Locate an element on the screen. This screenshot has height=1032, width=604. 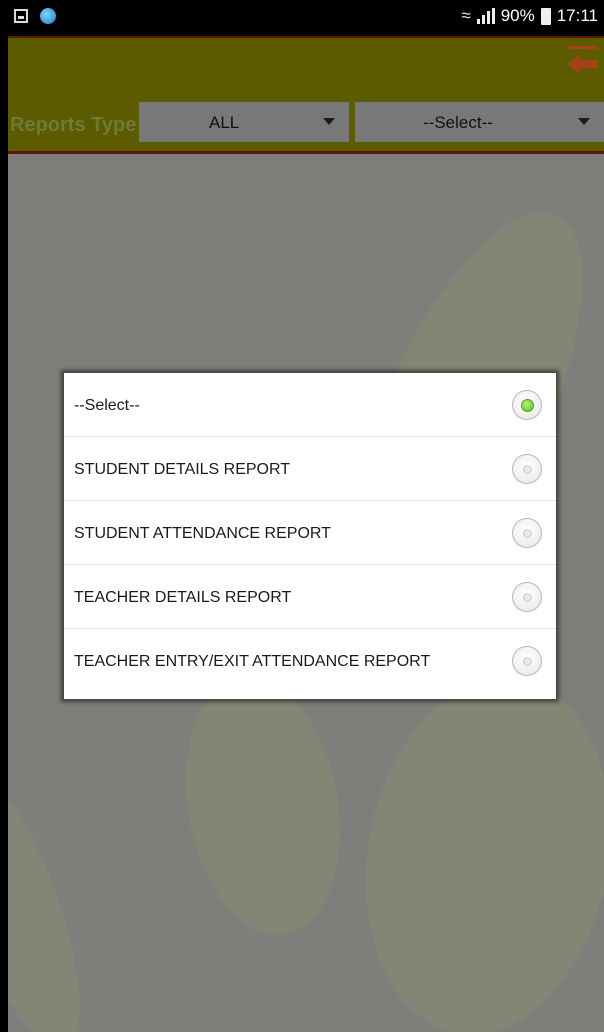
option-select: --Select-- is located at coordinates (310, 405).